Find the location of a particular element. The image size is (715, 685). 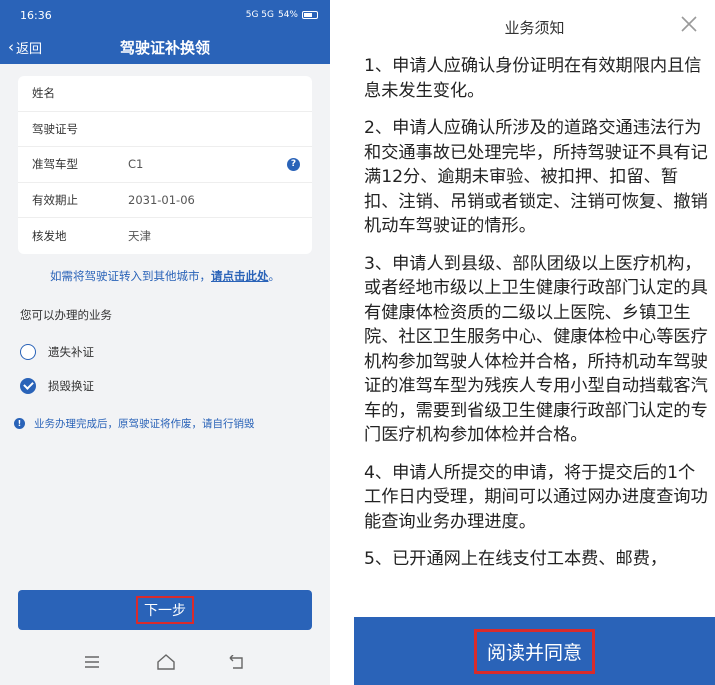

dialog-title: 业务须知 is located at coordinates (534, 28).